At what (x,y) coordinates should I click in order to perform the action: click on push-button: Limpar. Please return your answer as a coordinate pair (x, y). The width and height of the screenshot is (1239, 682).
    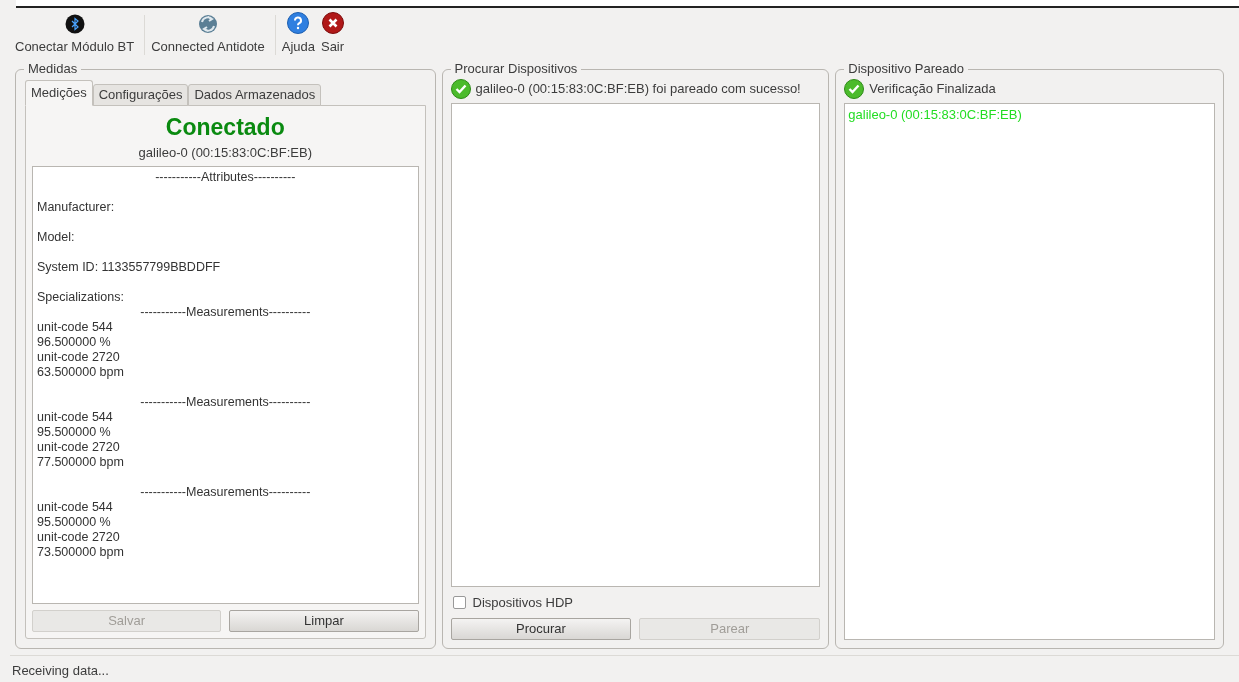
    Looking at the image, I should click on (324, 620).